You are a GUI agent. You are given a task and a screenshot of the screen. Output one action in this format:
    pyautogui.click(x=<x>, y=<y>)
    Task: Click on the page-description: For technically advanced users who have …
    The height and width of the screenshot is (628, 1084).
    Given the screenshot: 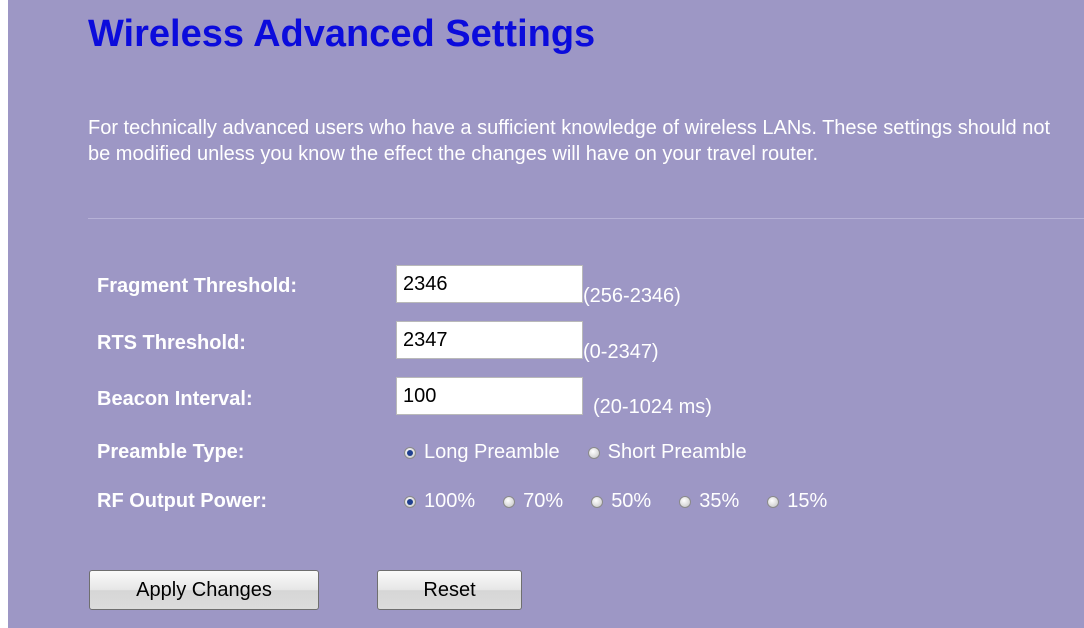 What is the action you would take?
    pyautogui.click(x=569, y=141)
    